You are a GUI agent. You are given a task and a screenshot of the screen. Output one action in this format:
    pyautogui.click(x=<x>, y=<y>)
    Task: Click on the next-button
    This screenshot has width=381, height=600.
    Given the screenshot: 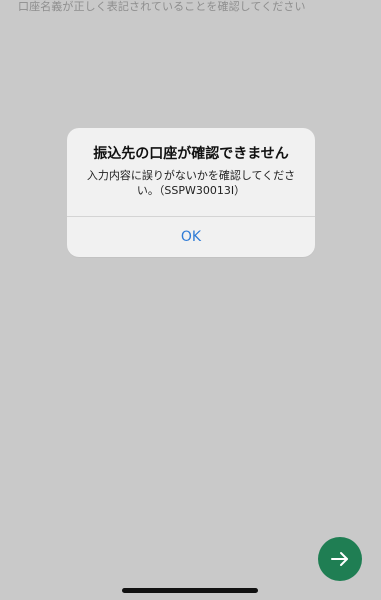 What is the action you would take?
    pyautogui.click(x=340, y=559)
    